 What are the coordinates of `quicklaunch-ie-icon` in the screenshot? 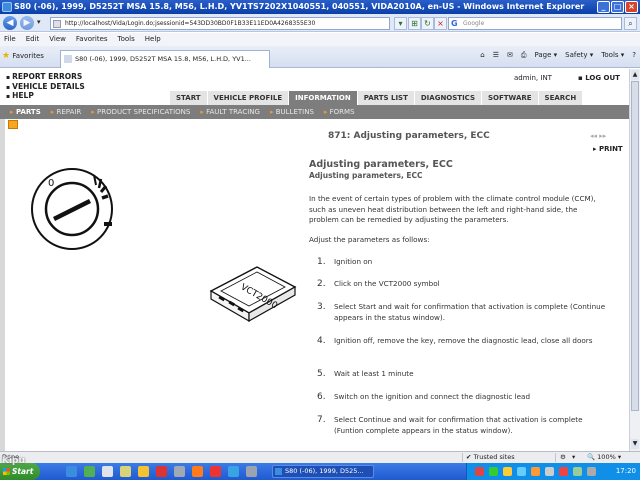 It's located at (71, 471).